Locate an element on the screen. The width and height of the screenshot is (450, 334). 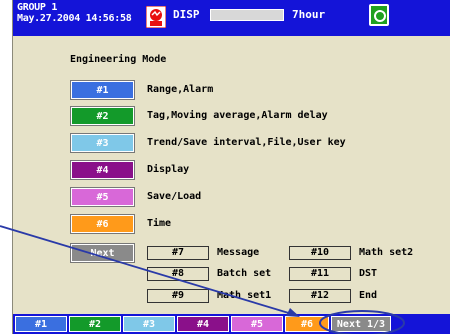
softkey-2: #2 is located at coordinates (95, 324).